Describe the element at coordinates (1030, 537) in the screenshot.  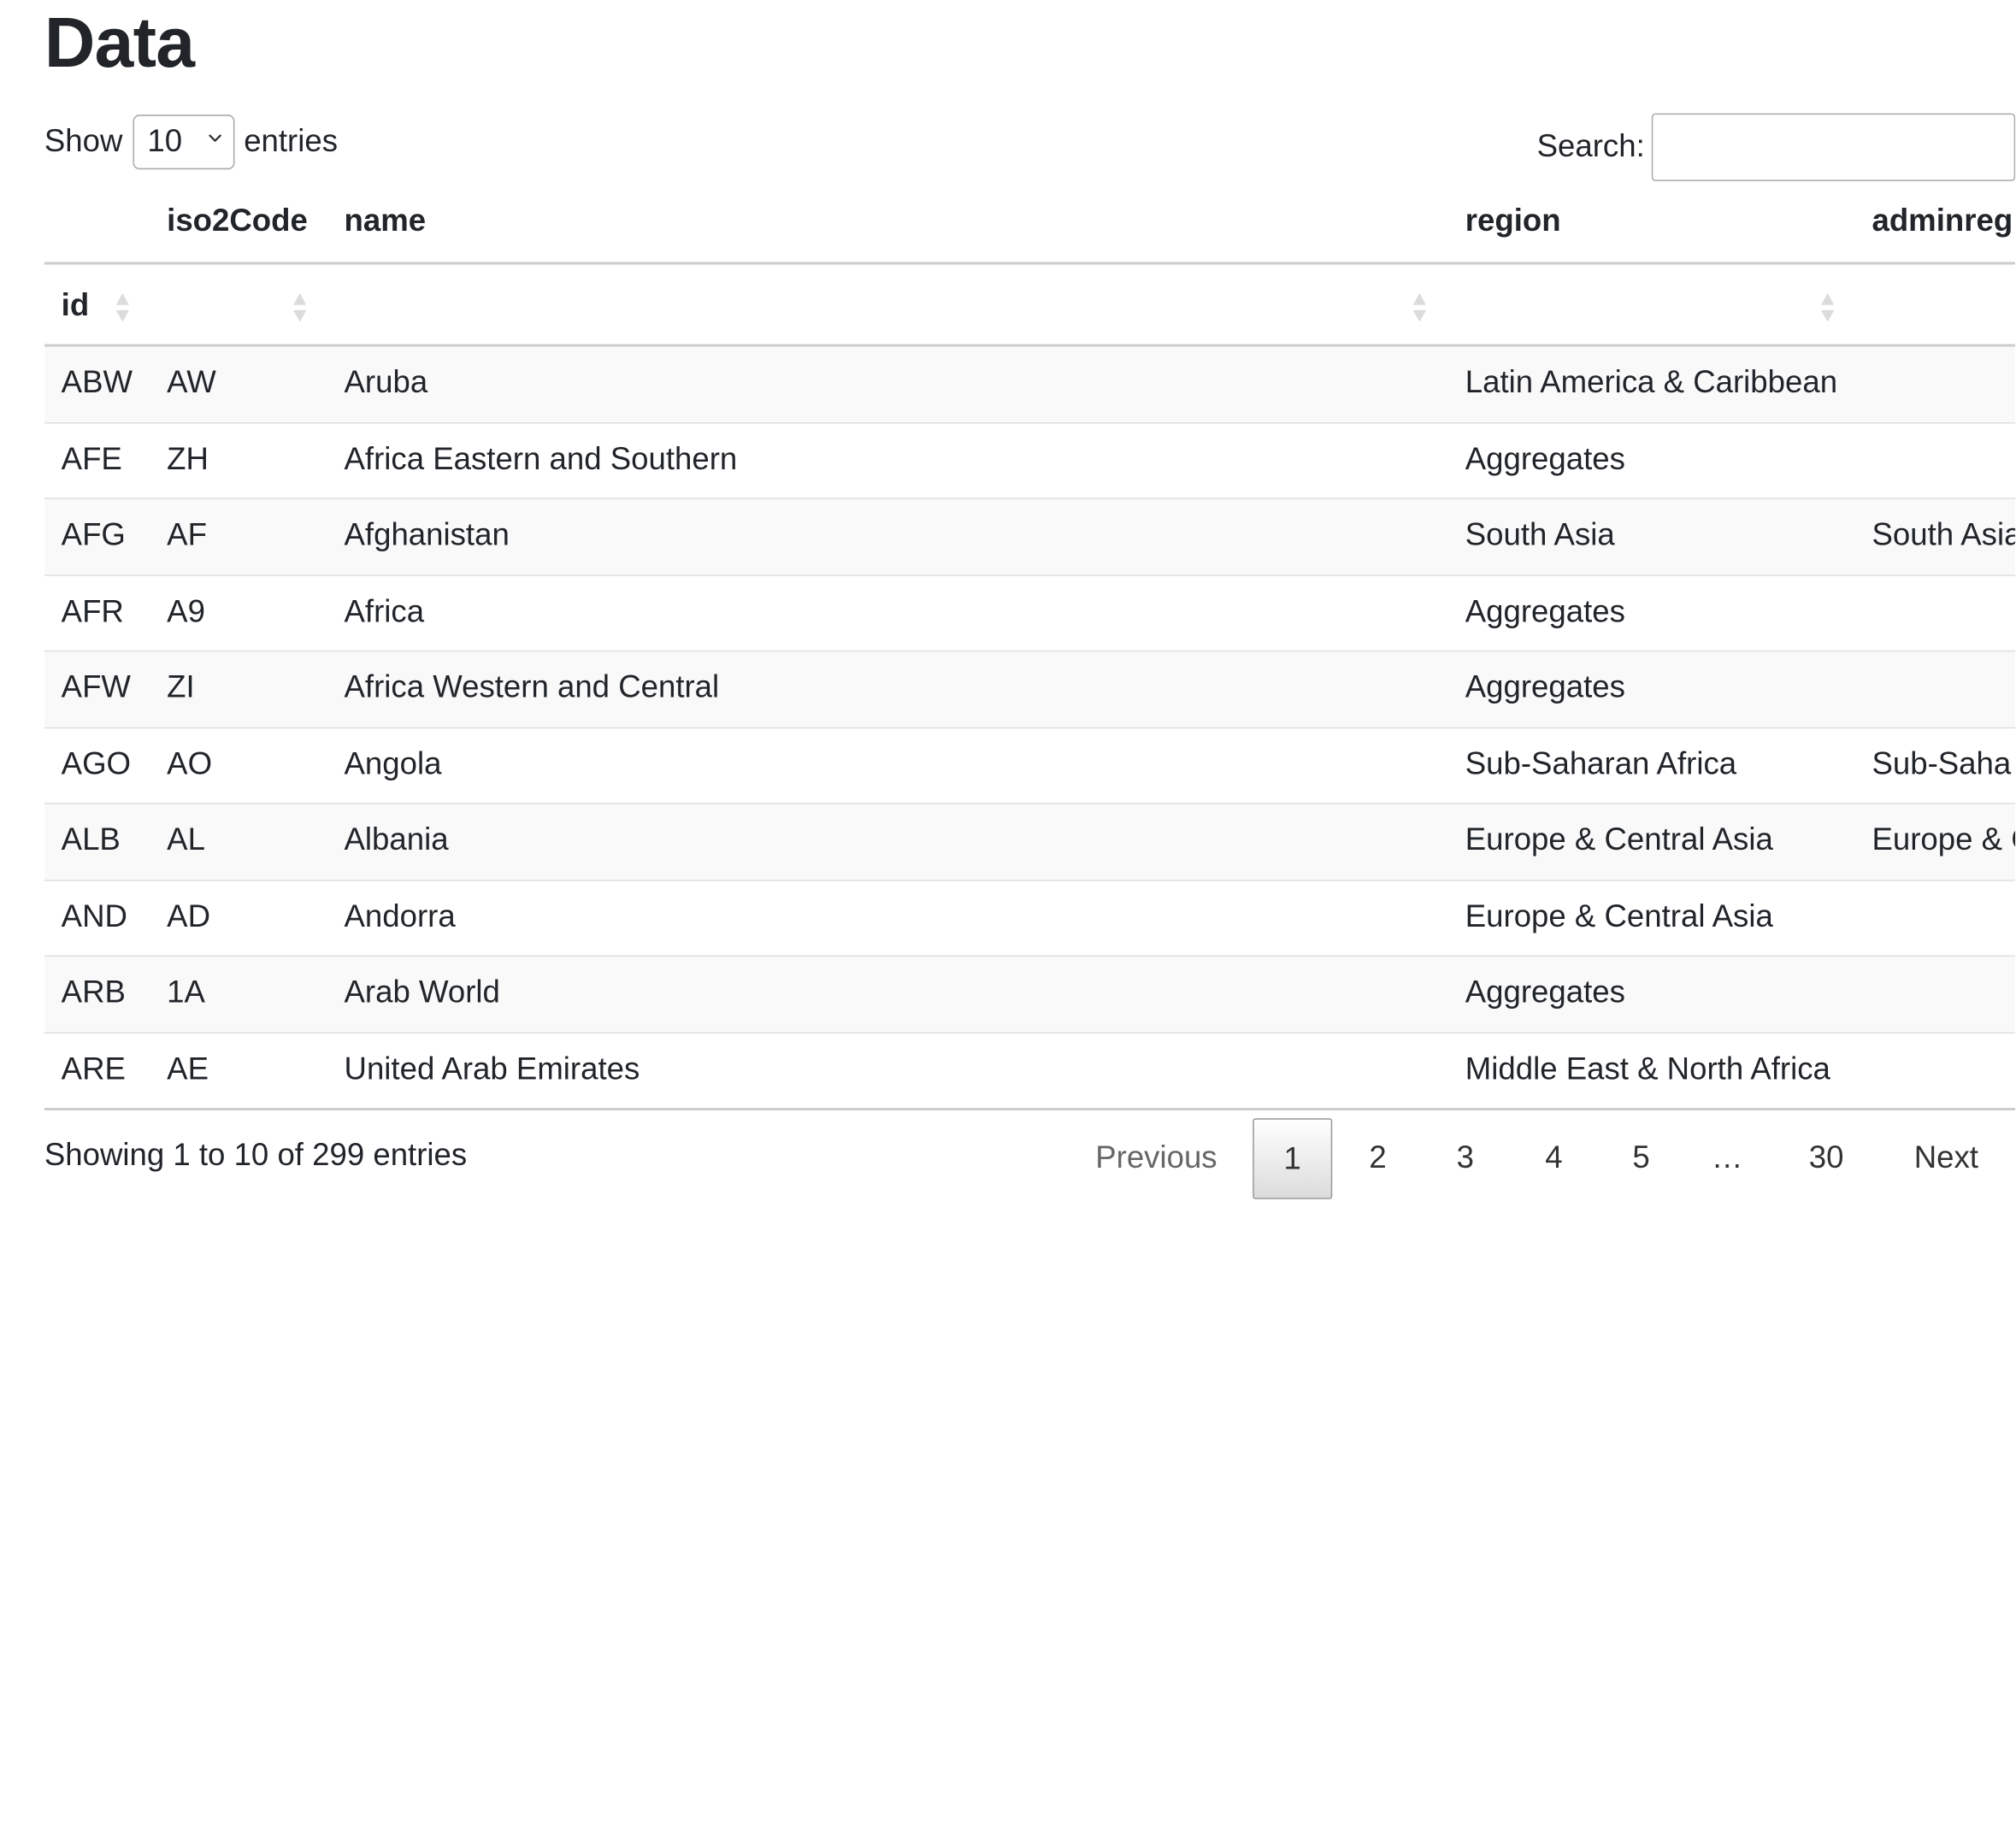
I see `table-row: AFG AF Afghanistan South Asia South Asia` at that location.